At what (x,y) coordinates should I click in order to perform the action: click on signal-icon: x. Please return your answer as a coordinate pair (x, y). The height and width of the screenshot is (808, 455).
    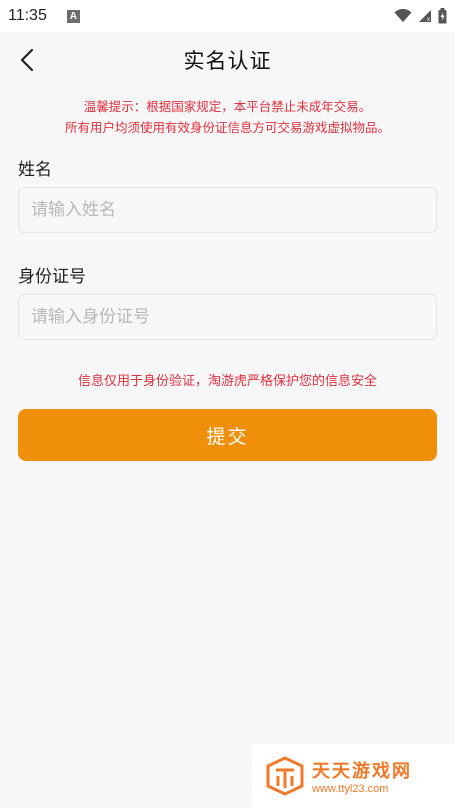
    Looking at the image, I should click on (425, 16).